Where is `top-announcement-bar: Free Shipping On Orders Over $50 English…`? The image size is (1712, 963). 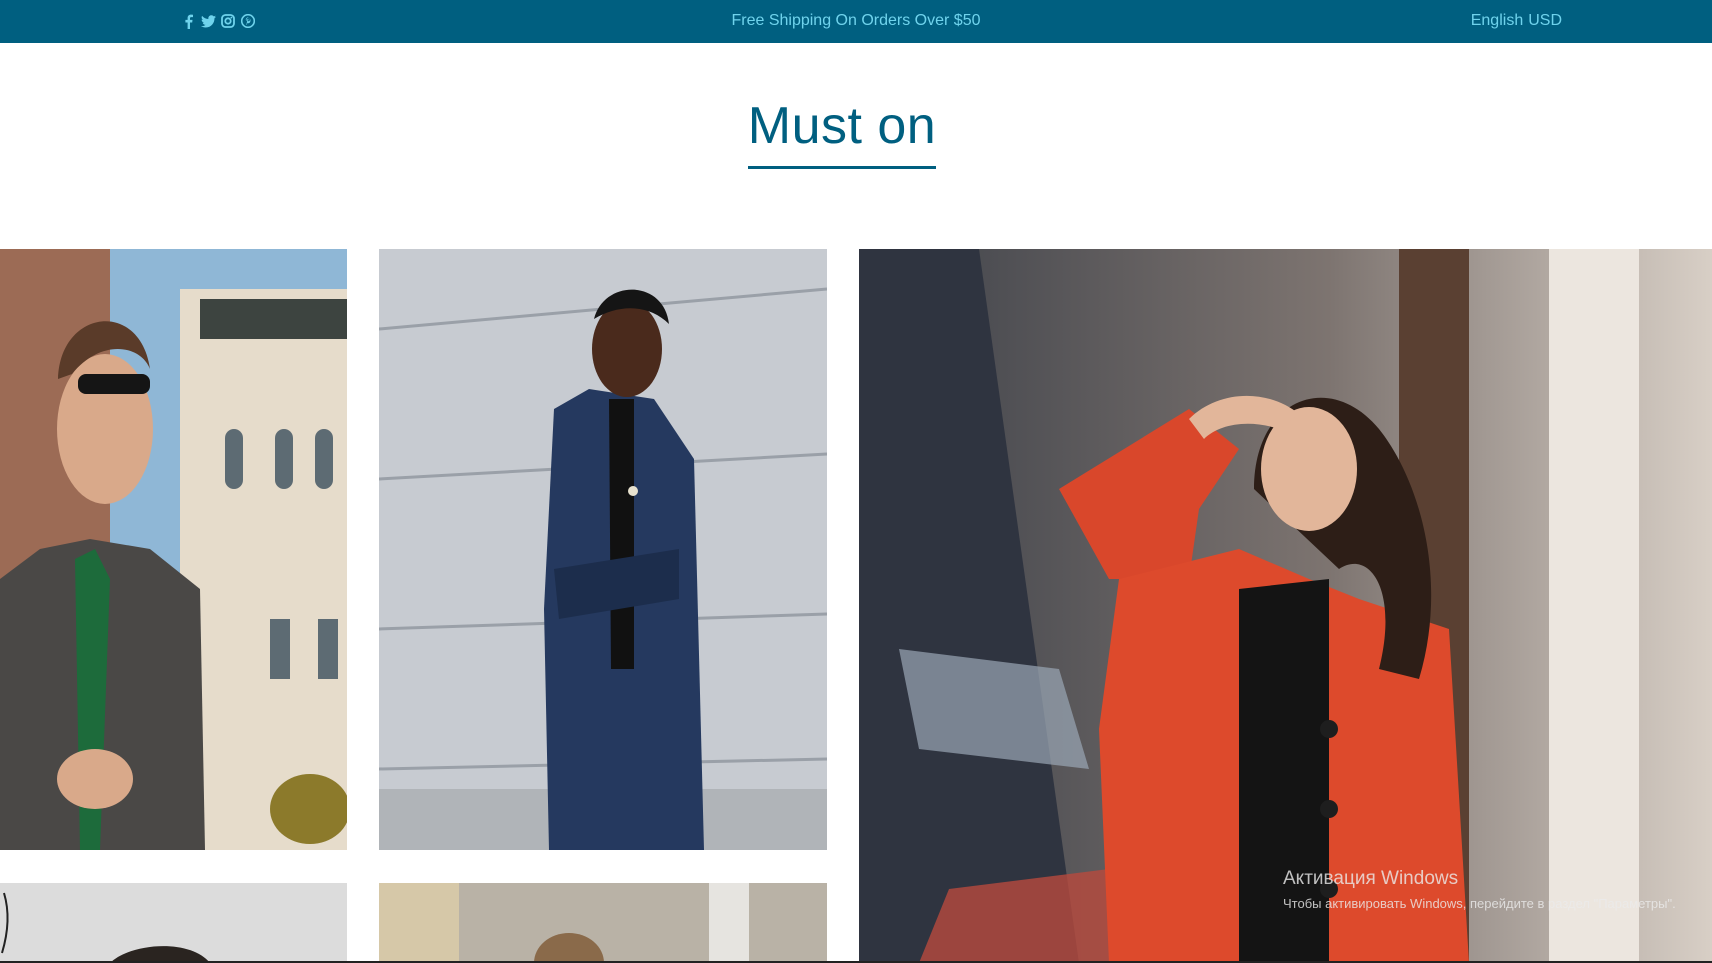
top-announcement-bar: Free Shipping On Orders Over $50 English… is located at coordinates (856, 21).